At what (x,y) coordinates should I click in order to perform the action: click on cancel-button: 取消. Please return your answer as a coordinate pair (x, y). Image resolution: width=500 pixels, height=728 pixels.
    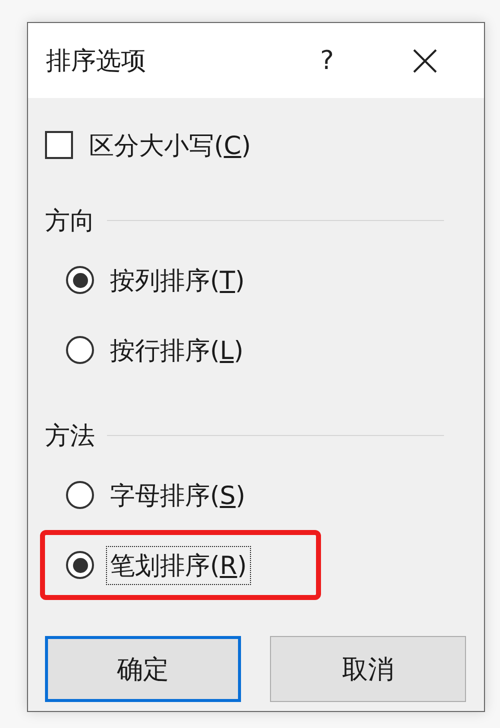
    Looking at the image, I should click on (368, 669).